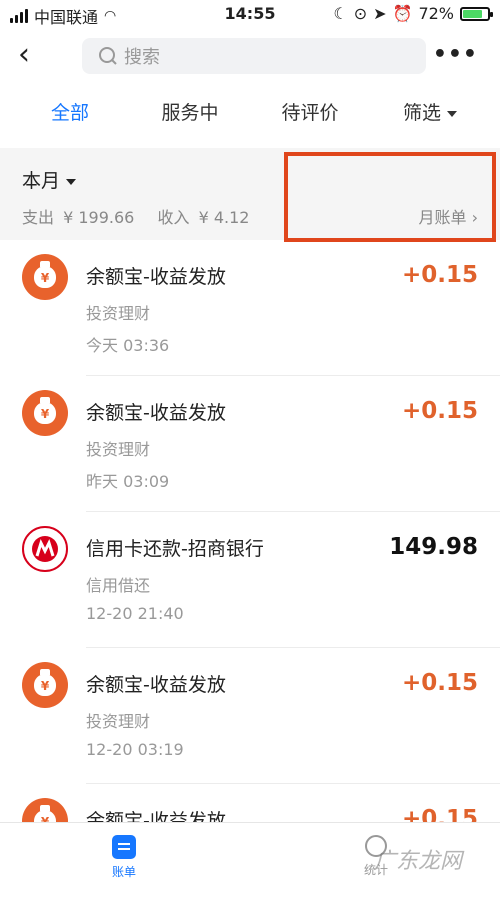 The width and height of the screenshot is (500, 920). Describe the element at coordinates (45, 549) in the screenshot. I see `cmb-bank-logo-icon` at that location.